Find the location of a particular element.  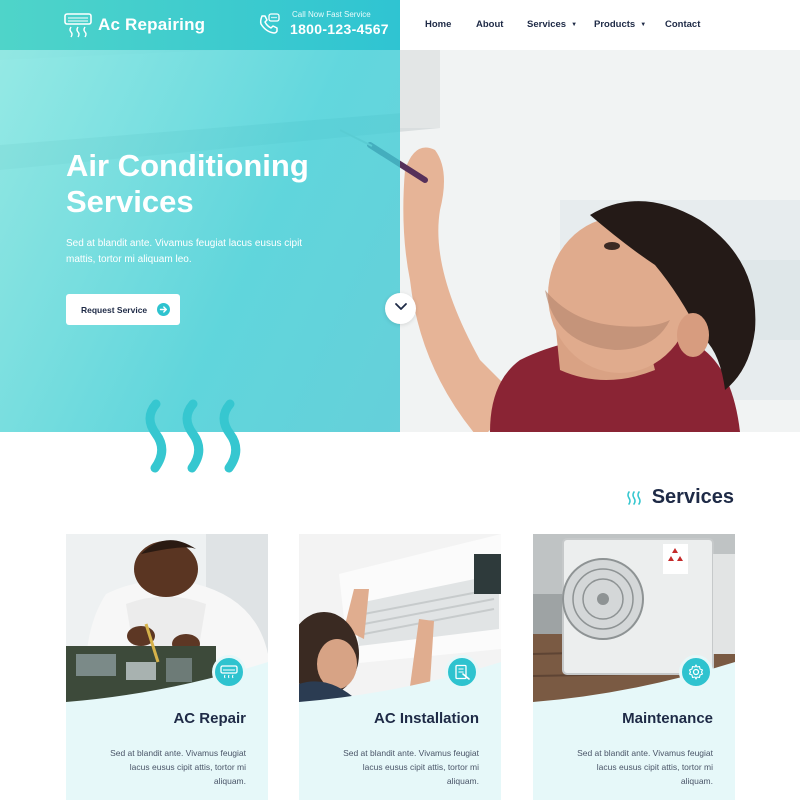

nav-about-label: About is located at coordinates (490, 24).